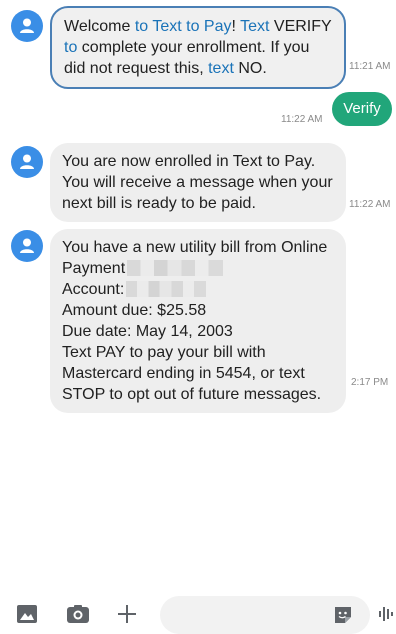 This screenshot has width=396, height=634. I want to click on message-line: Account:, so click(93, 289).